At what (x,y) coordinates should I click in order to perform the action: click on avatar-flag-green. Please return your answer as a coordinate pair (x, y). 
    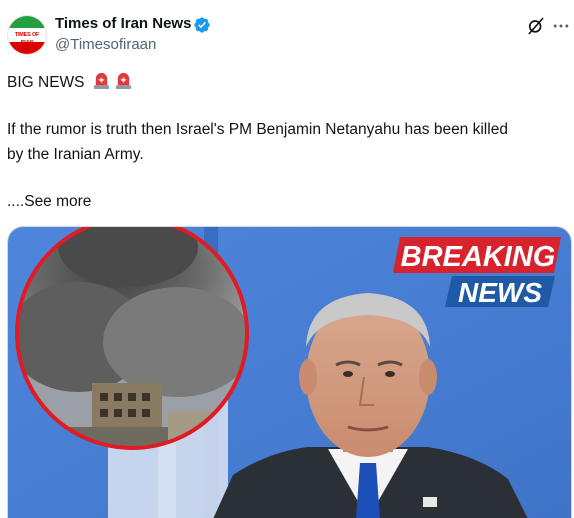
    Looking at the image, I should click on (27, 22).